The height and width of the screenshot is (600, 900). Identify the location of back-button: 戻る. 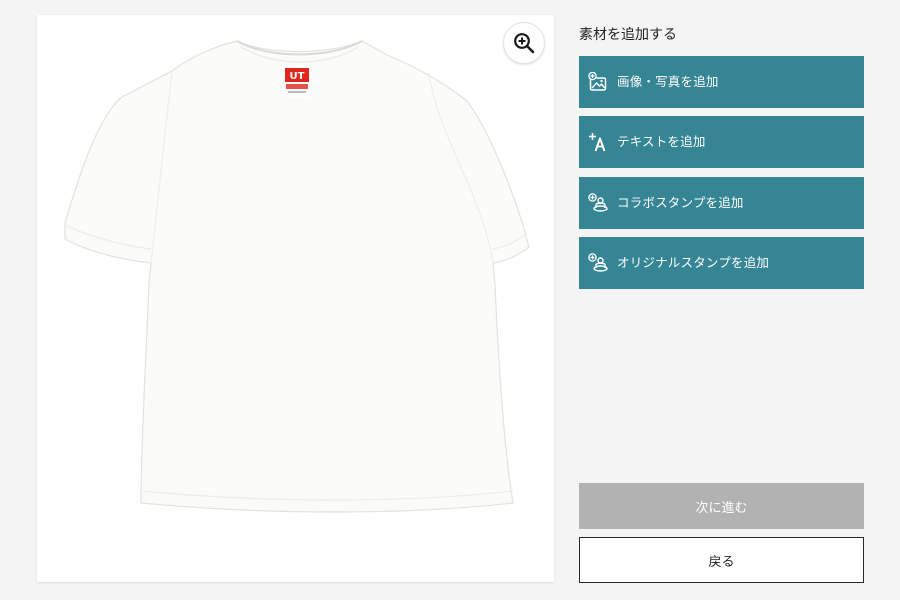
(721, 560).